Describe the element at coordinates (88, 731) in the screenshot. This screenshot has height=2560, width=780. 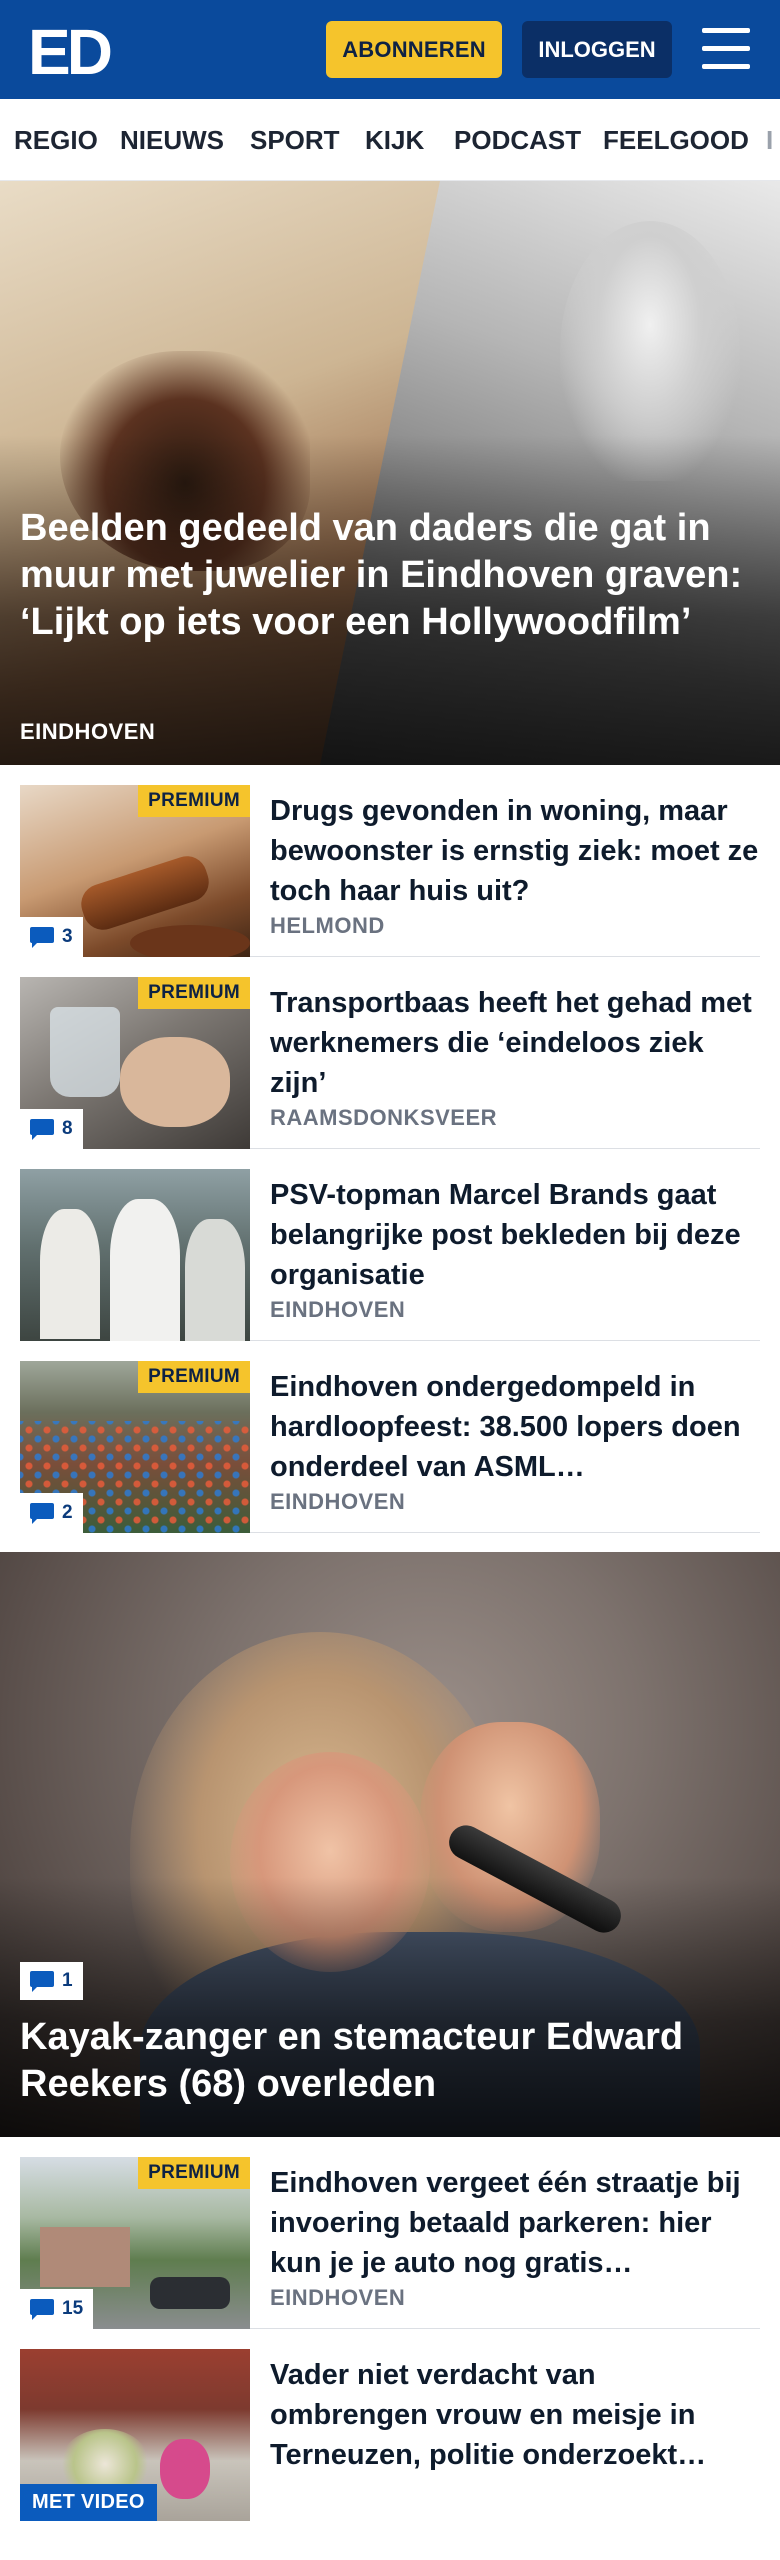
I see `hero-region: EINDHOVEN` at that location.